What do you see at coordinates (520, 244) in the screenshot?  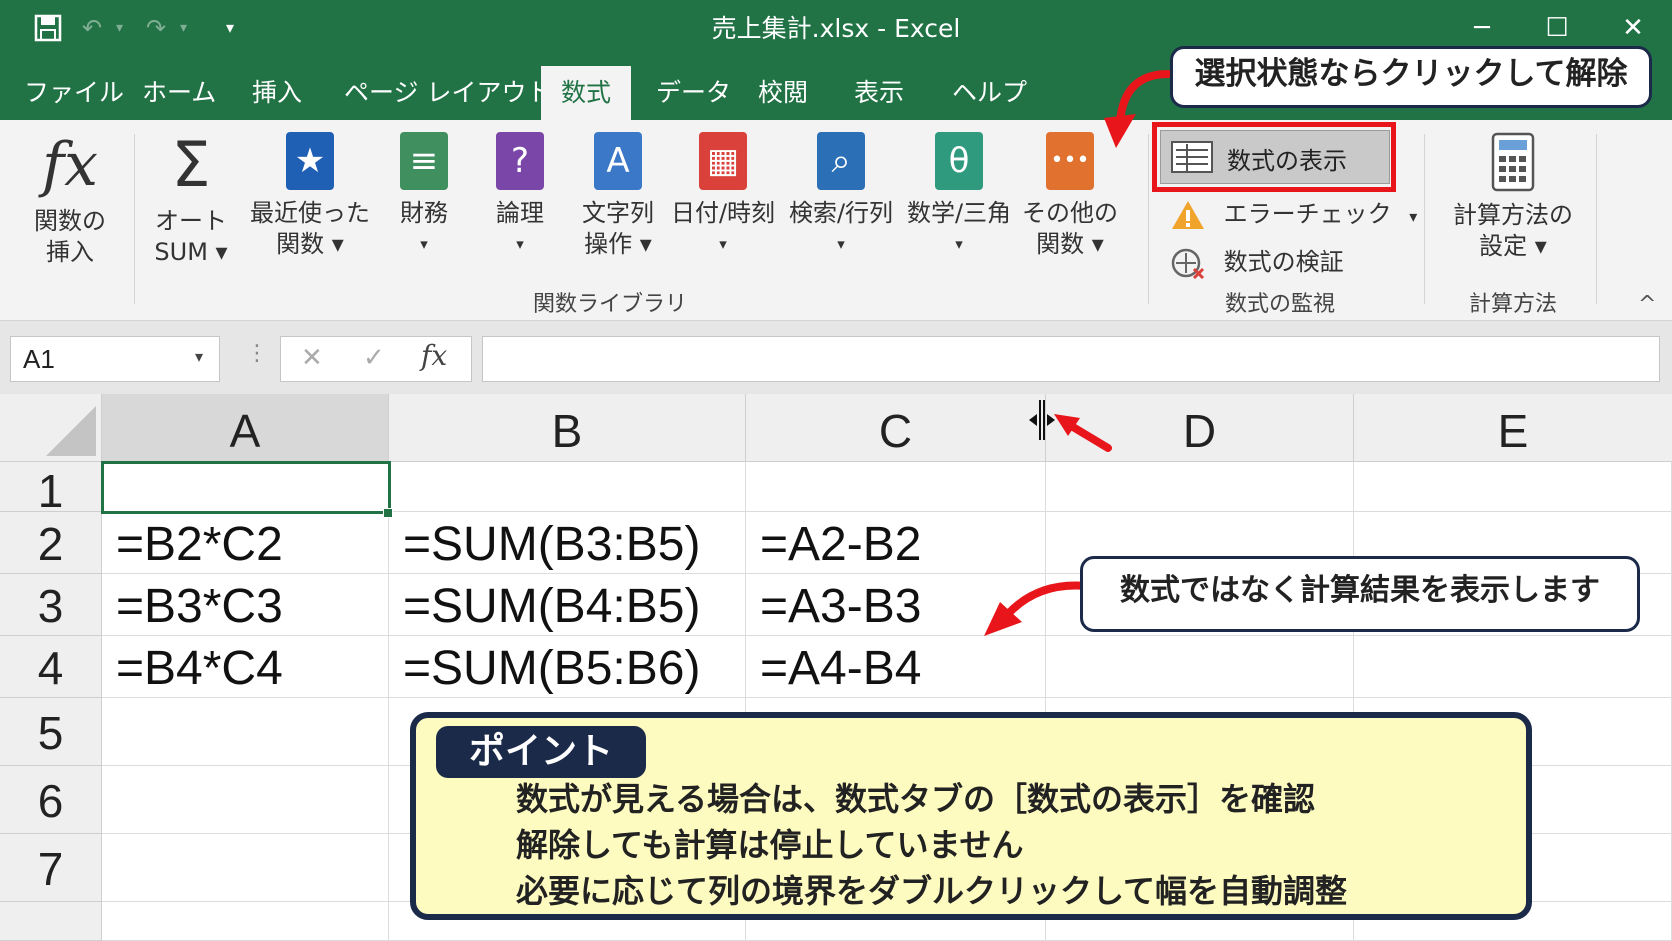 I see `logical-dropdown-icon: ▾` at bounding box center [520, 244].